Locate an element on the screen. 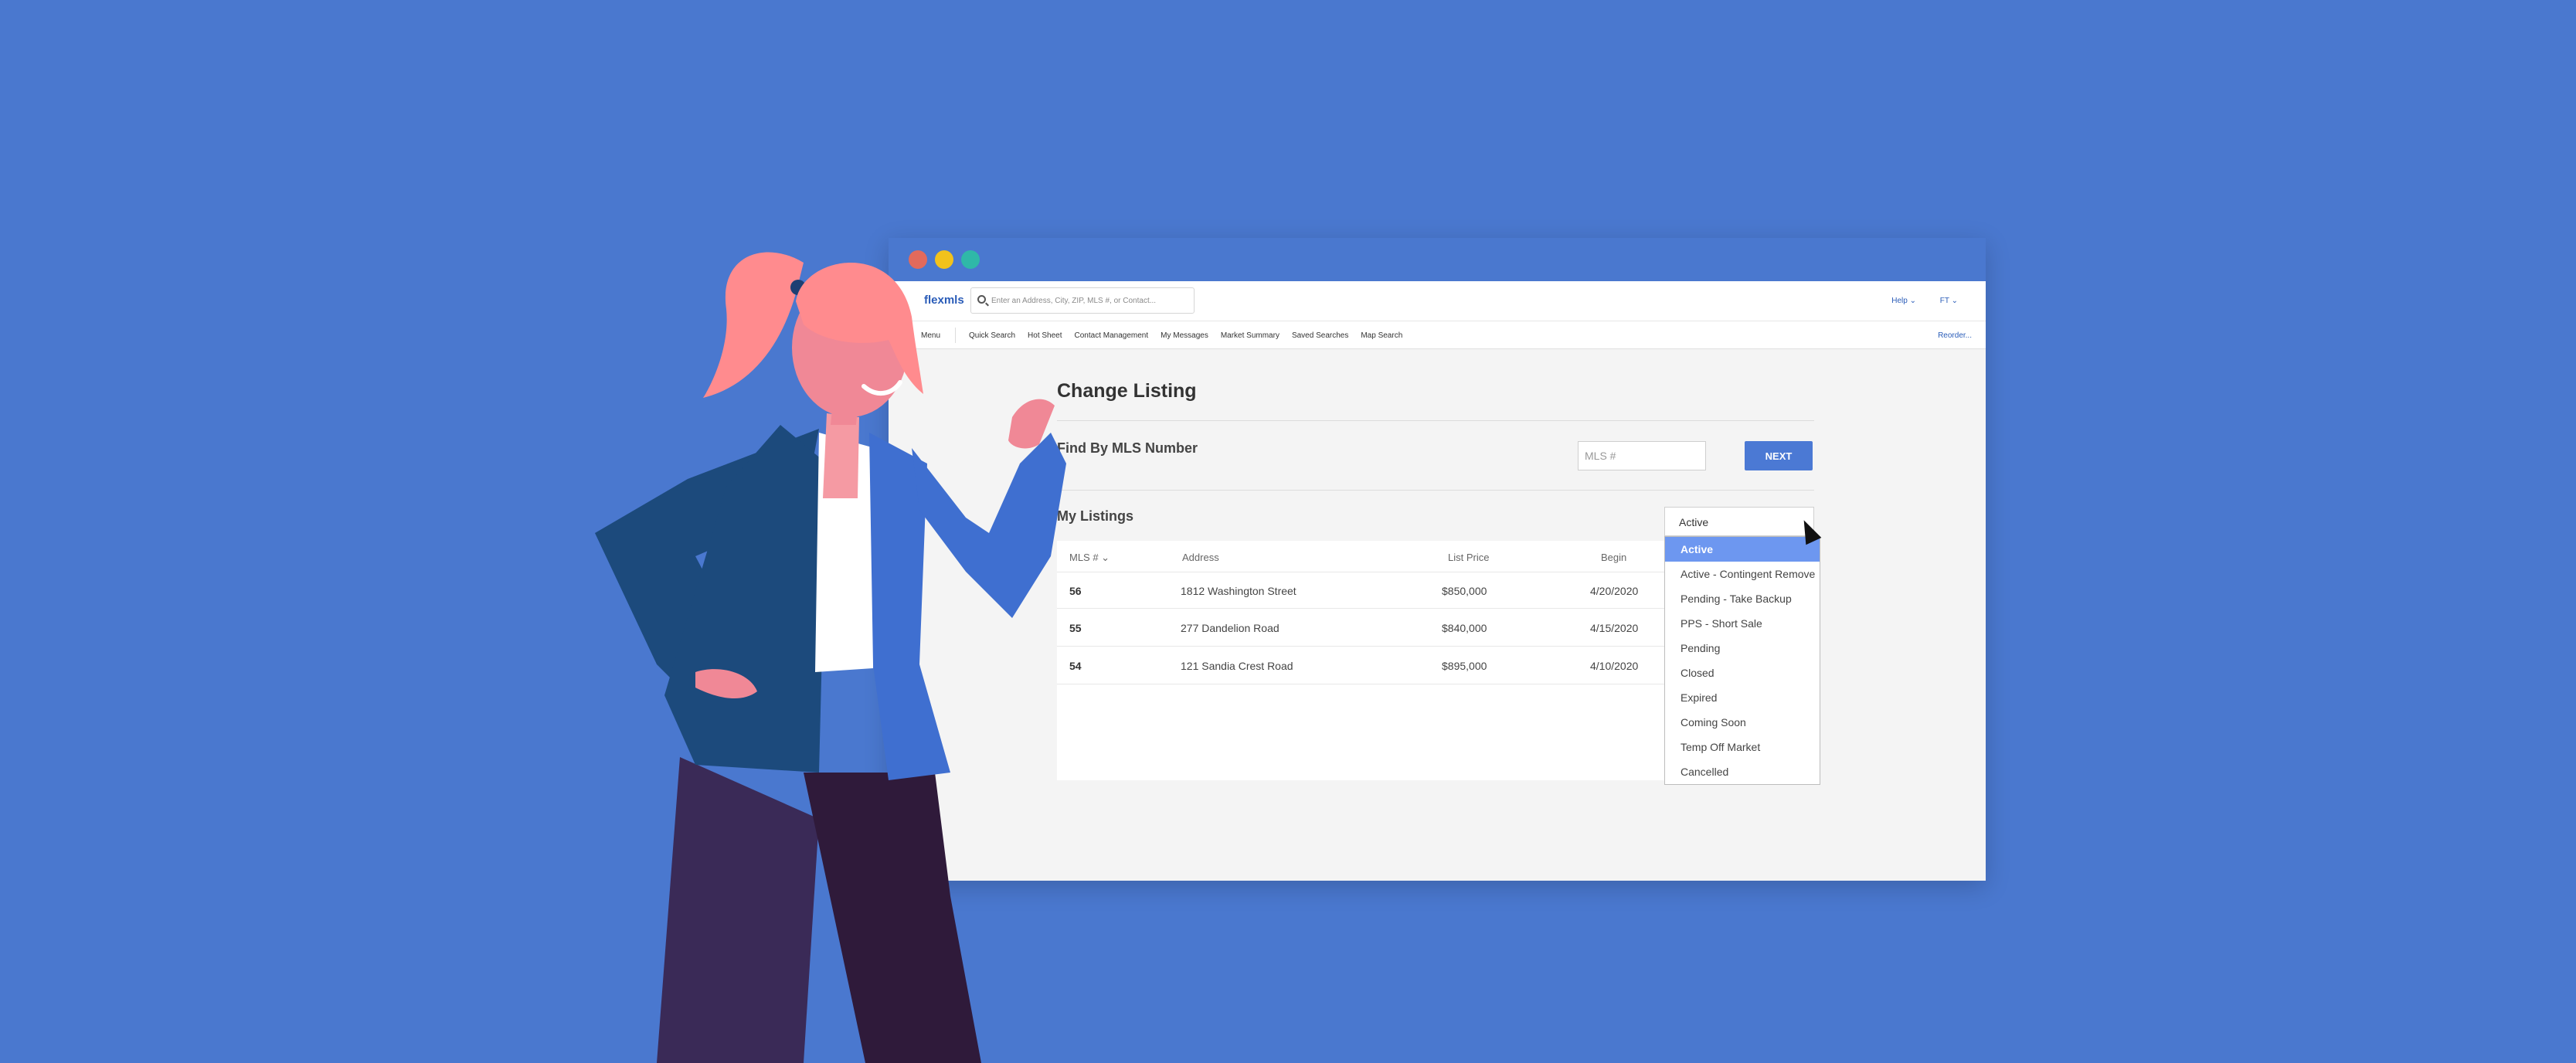  row-address: 121 Sandia Crest Road is located at coordinates (1237, 666).